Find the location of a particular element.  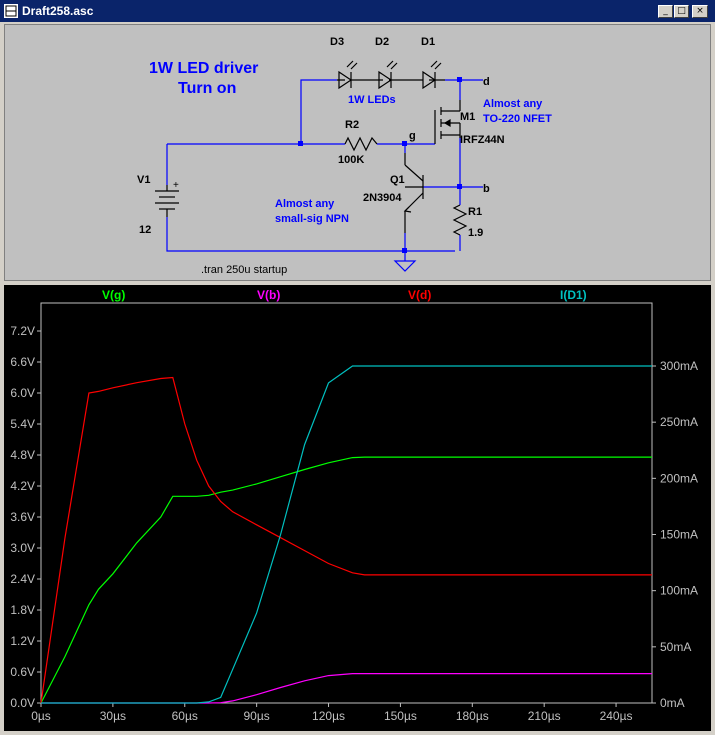

q1-note-line2: small-sig NPN is located at coordinates (312, 219).